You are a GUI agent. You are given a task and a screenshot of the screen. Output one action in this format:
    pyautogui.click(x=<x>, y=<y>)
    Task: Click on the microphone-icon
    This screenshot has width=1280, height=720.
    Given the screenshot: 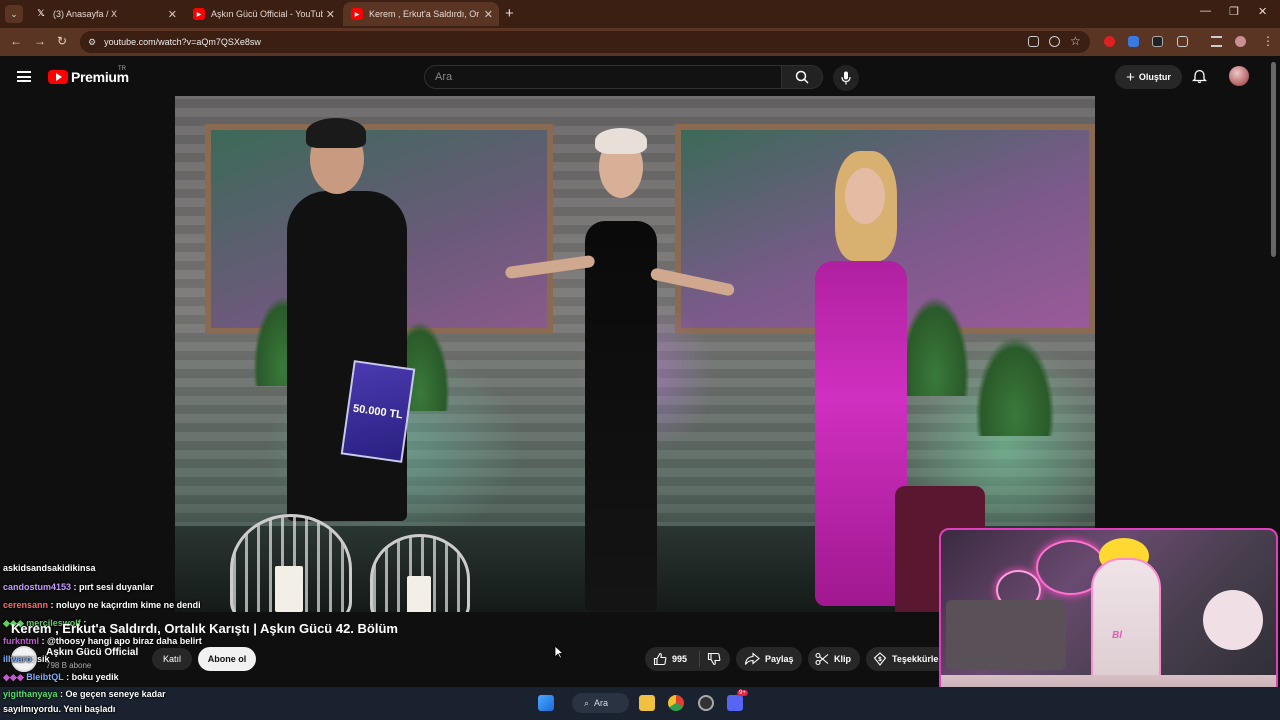 What is the action you would take?
    pyautogui.click(x=846, y=78)
    